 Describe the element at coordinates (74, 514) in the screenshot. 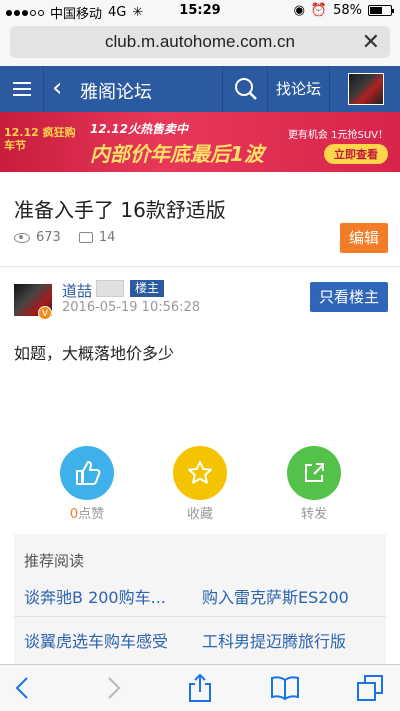

I see `like-count: 0` at that location.